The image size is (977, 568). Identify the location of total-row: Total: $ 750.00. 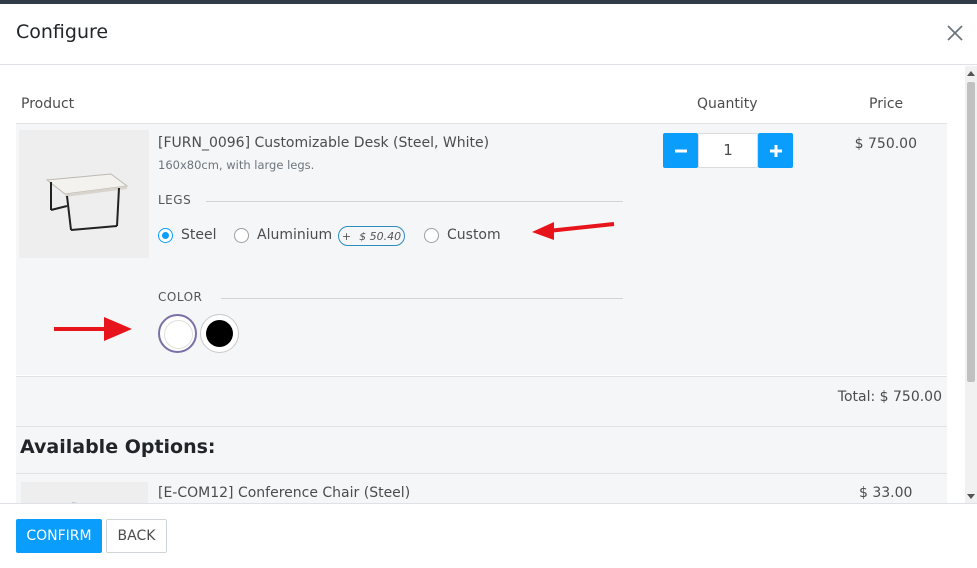
(481, 401).